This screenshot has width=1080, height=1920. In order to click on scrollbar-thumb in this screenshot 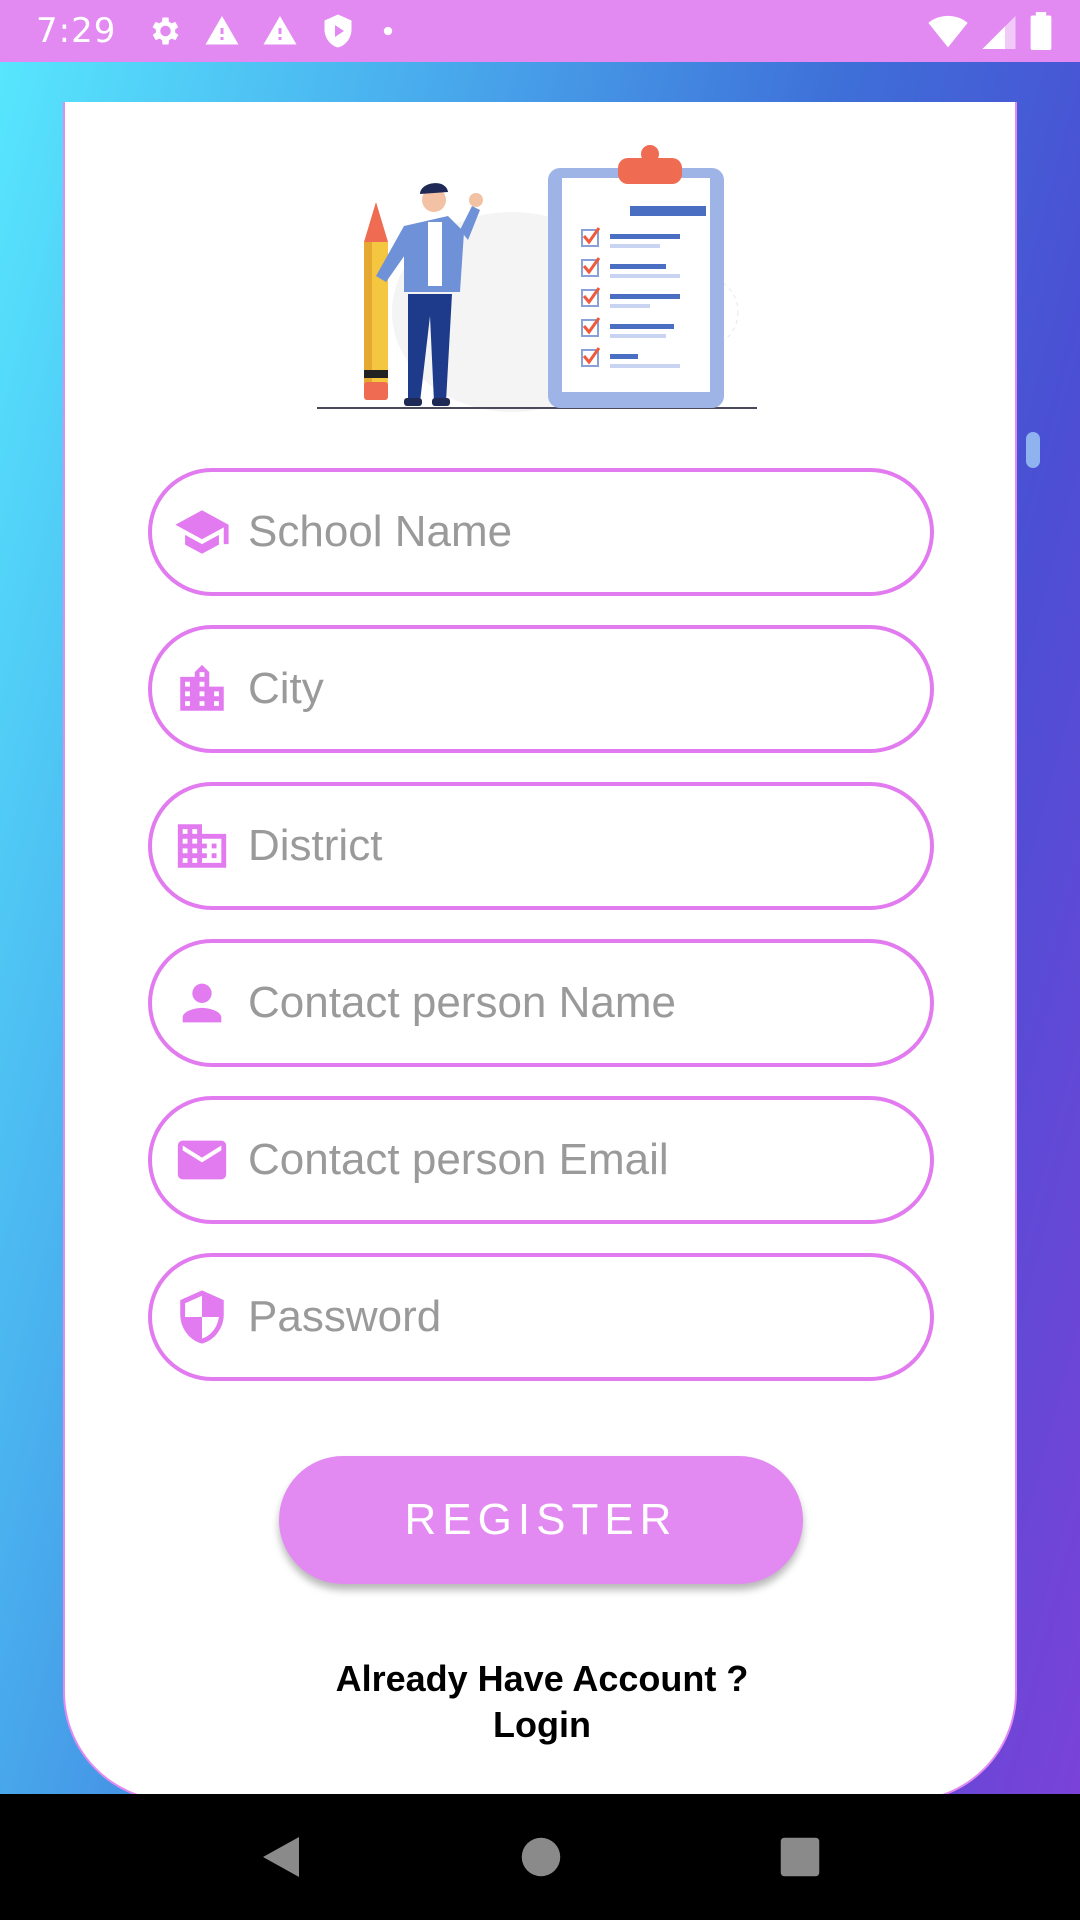, I will do `click(1033, 450)`.